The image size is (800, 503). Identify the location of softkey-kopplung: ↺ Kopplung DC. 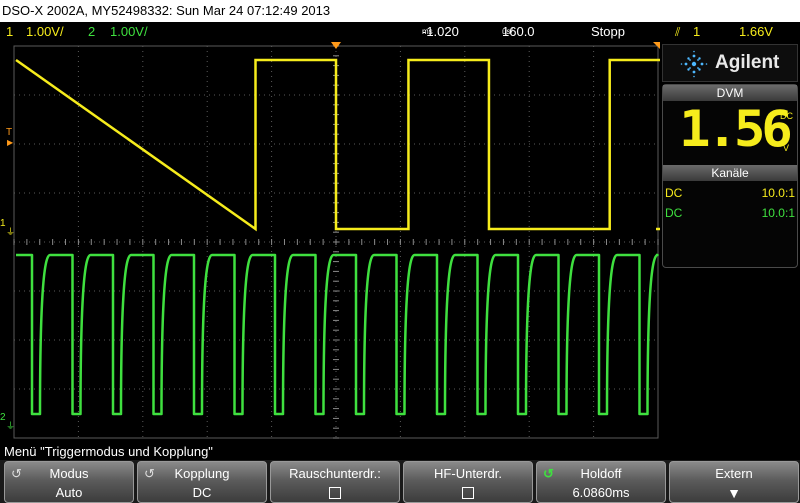
(202, 482).